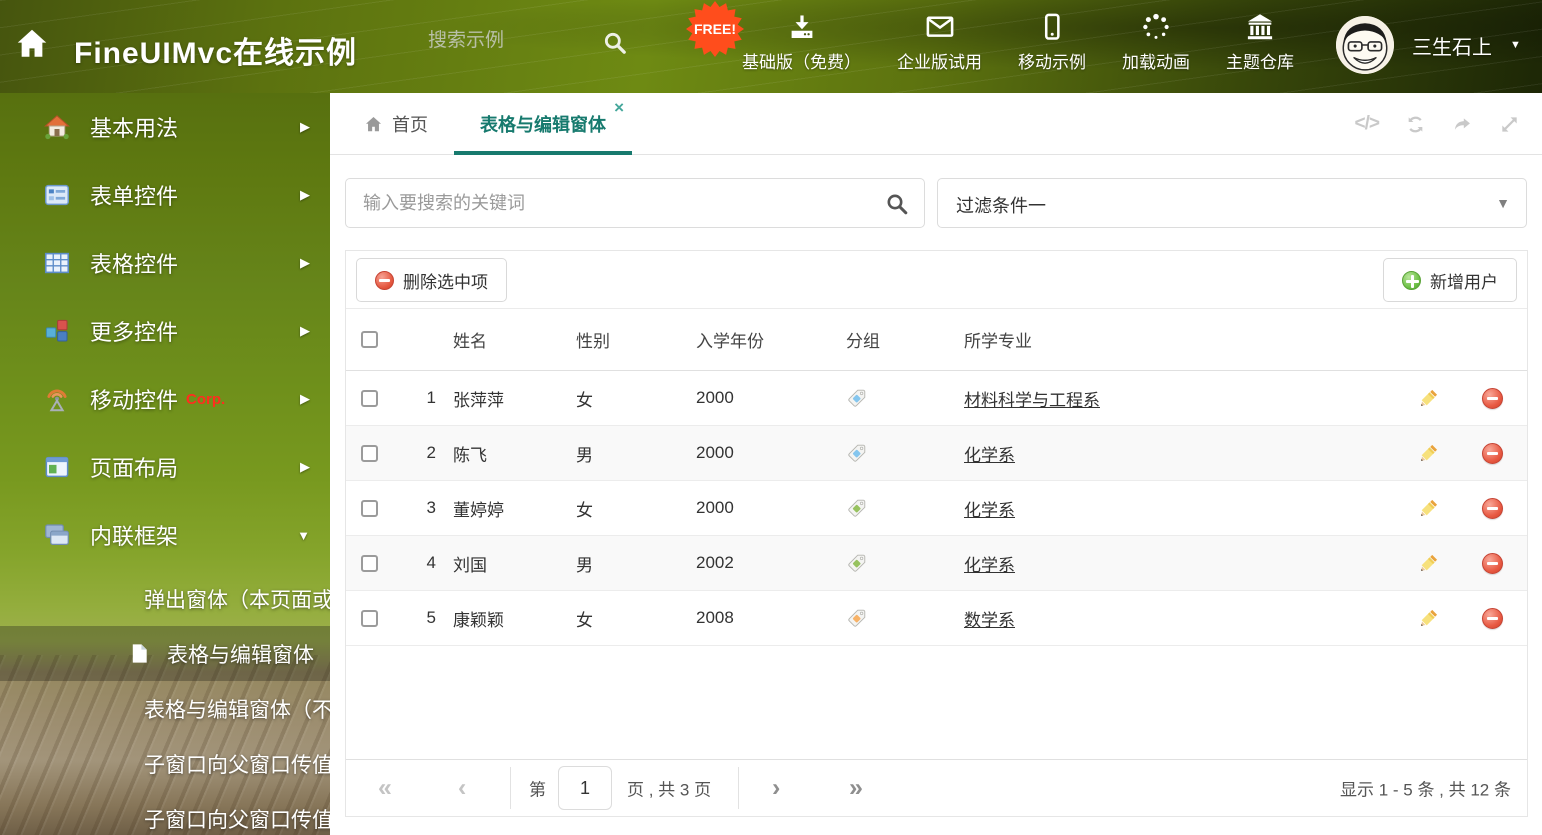  I want to click on last-page-button: », so click(856, 788).